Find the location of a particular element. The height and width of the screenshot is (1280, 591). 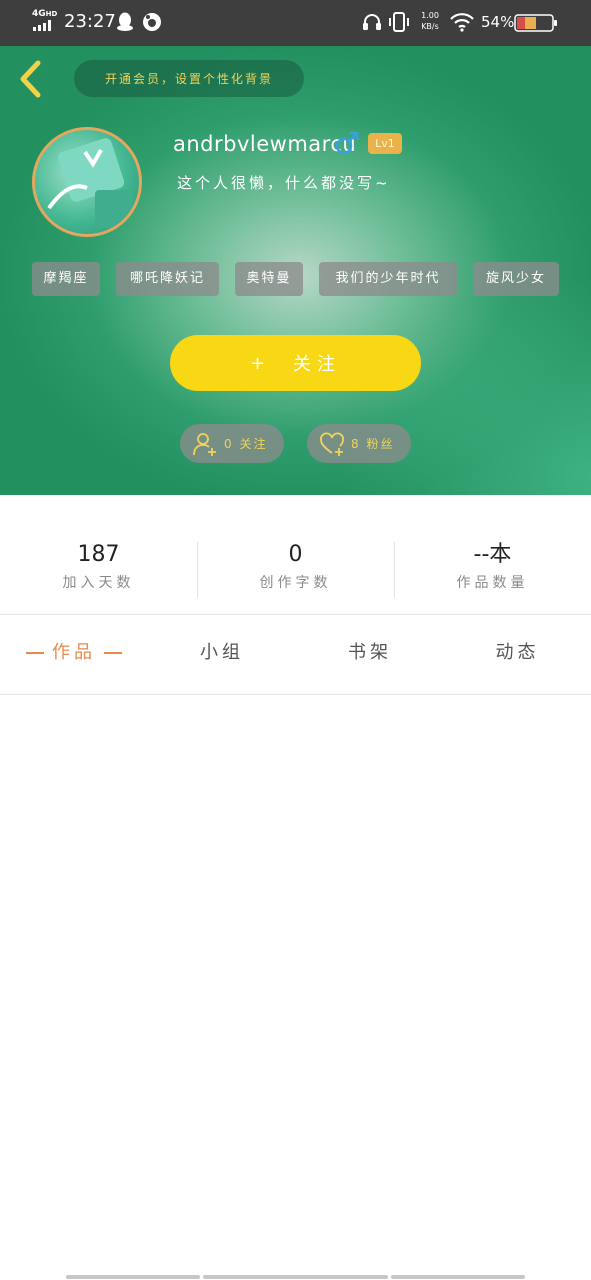

tag-item: 摩羯座 is located at coordinates (66, 279).